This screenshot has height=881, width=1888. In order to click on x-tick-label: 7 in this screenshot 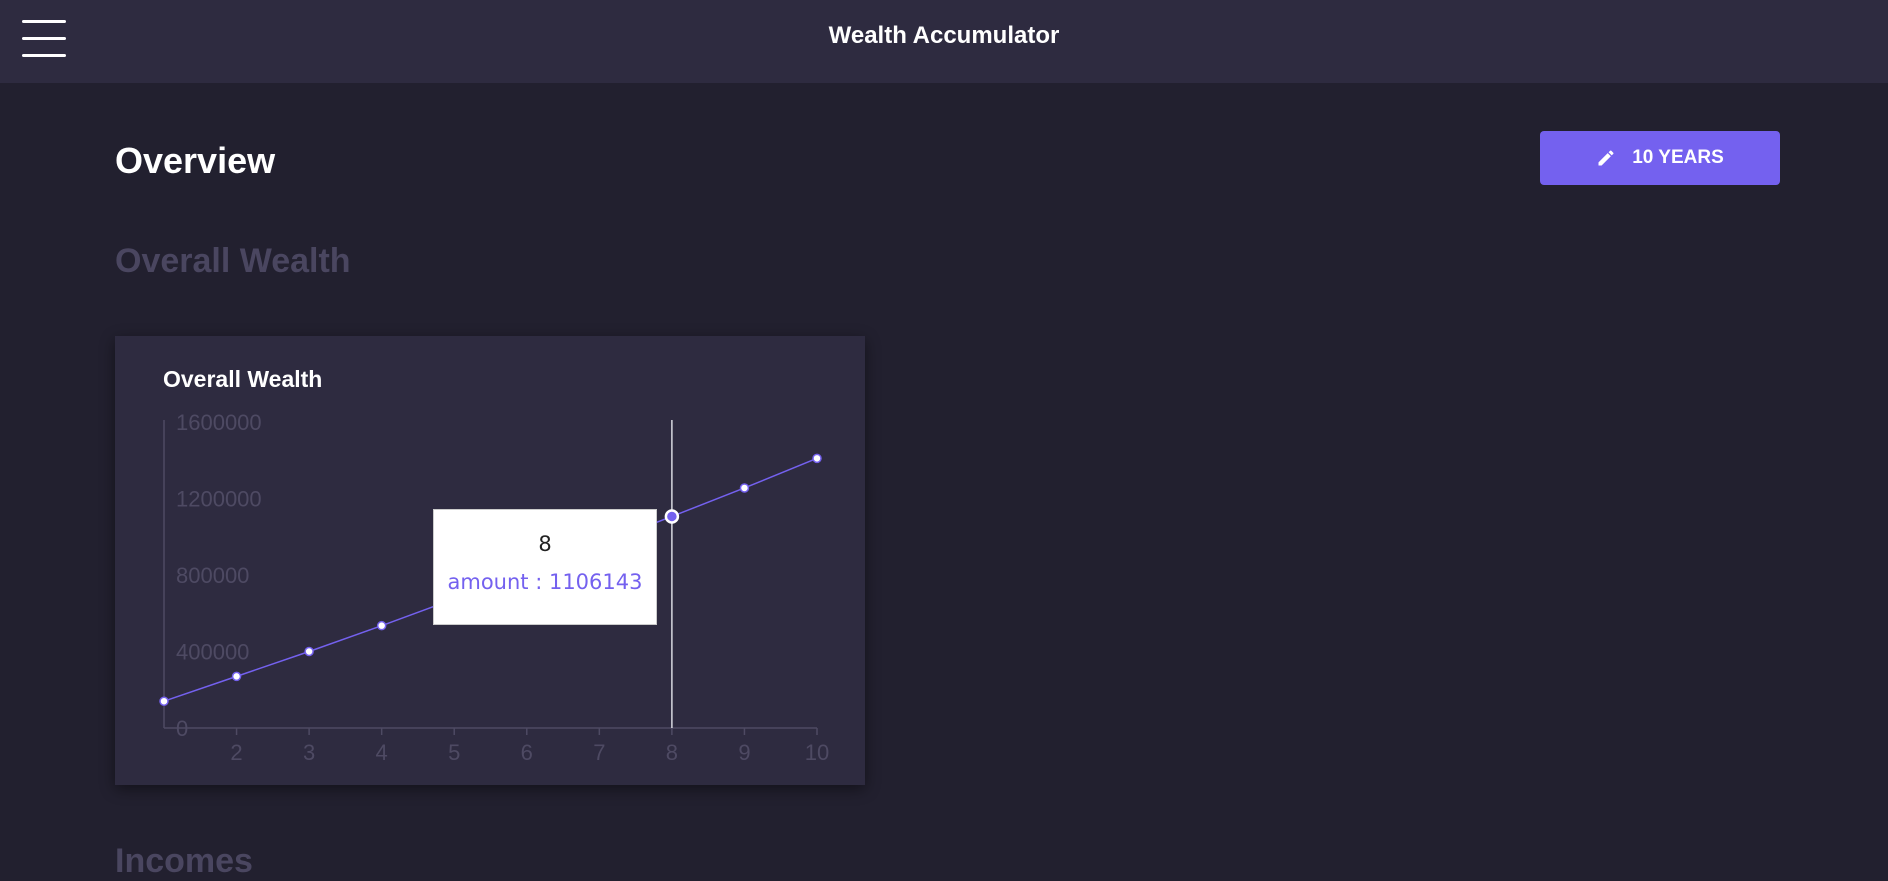, I will do `click(599, 752)`.